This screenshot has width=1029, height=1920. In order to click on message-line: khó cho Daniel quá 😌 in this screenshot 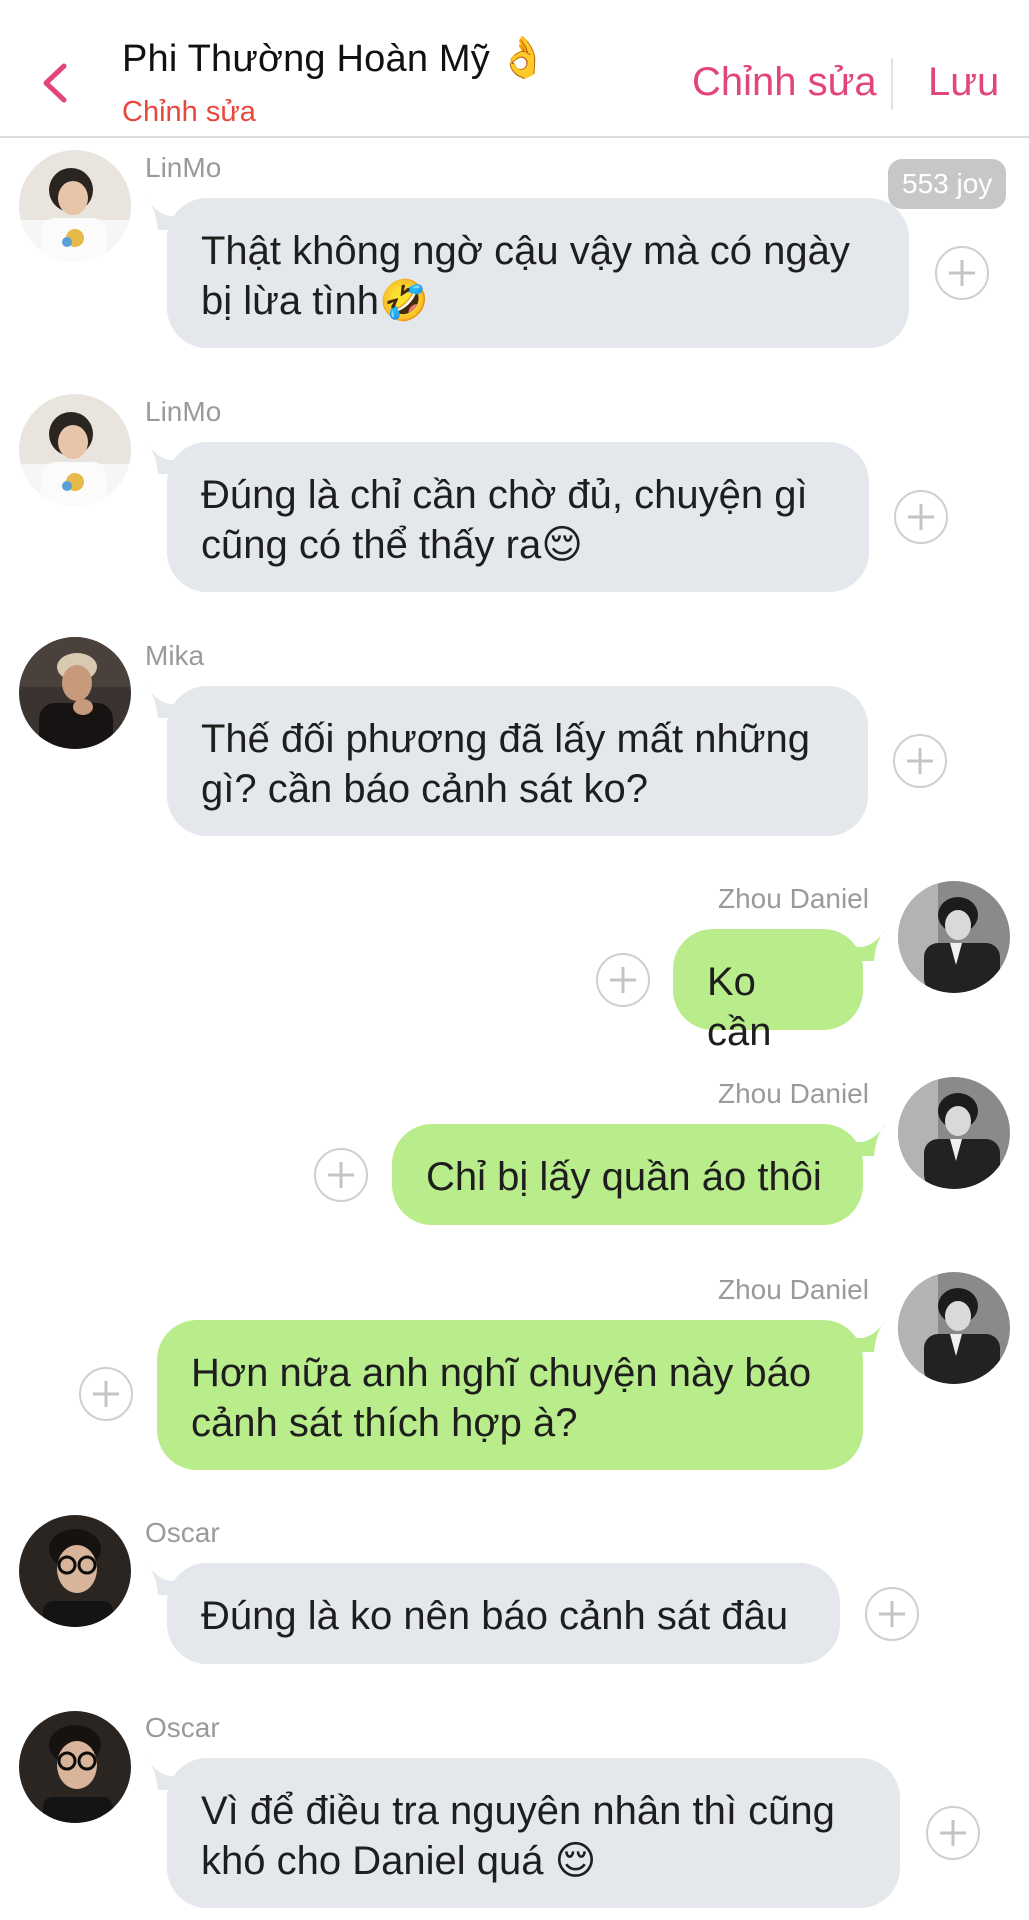, I will do `click(399, 1861)`.